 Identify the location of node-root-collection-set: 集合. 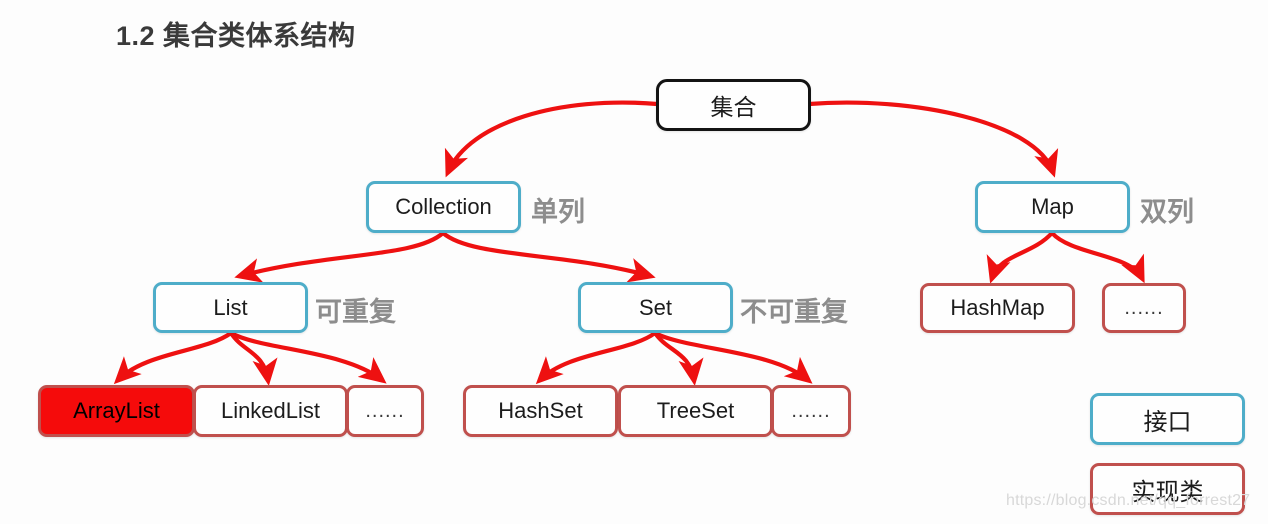
(733, 105).